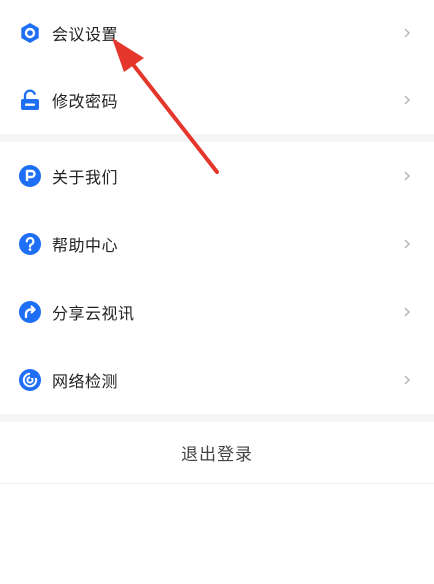 The image size is (434, 584). Describe the element at coordinates (30, 100) in the screenshot. I see `unlock-icon` at that location.